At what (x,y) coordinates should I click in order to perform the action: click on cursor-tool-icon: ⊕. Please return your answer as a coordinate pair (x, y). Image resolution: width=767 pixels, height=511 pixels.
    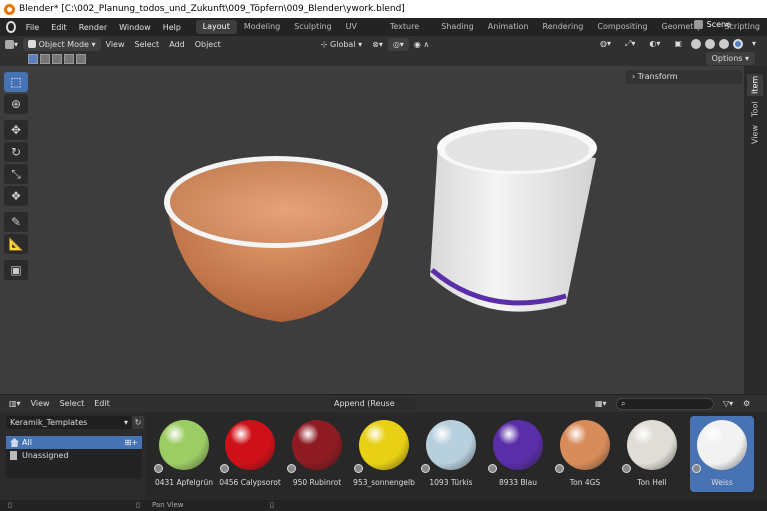
    Looking at the image, I should click on (16, 104).